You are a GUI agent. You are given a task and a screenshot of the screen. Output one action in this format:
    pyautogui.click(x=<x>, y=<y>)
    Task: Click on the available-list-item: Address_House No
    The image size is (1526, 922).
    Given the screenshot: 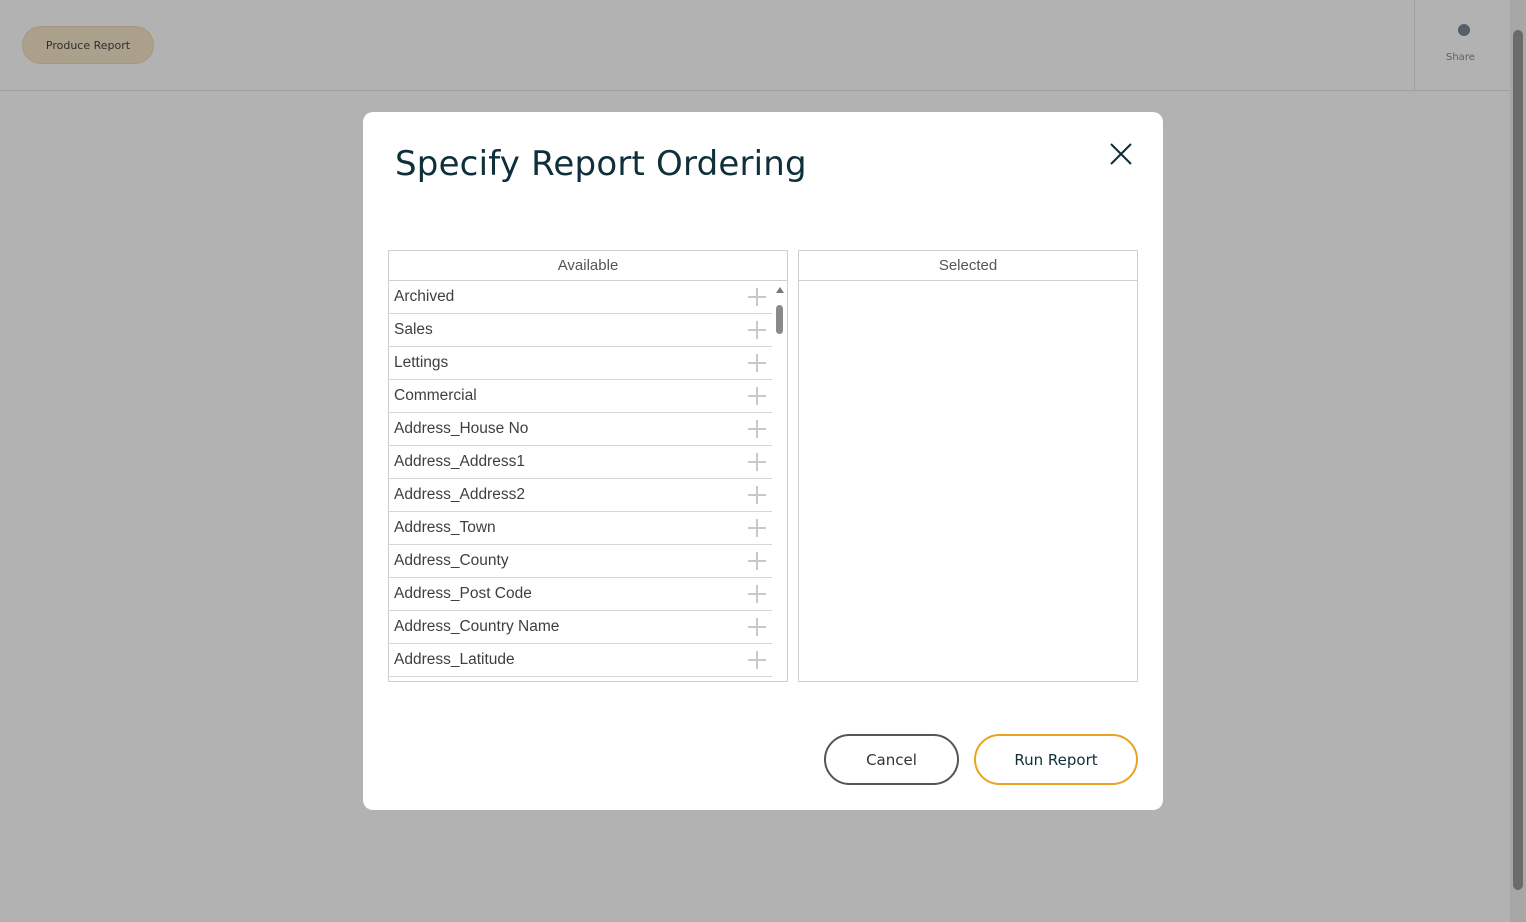 What is the action you would take?
    pyautogui.click(x=580, y=429)
    